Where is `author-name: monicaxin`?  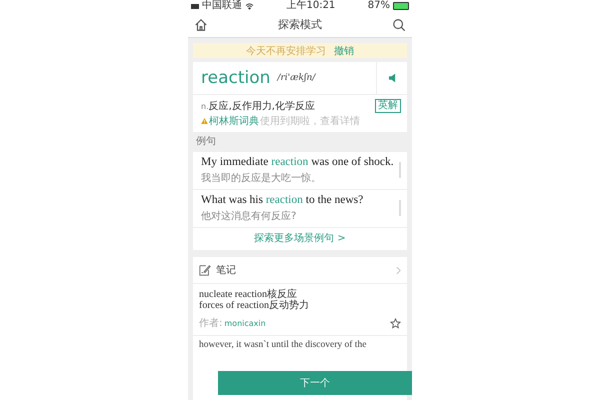 author-name: monicaxin is located at coordinates (245, 323).